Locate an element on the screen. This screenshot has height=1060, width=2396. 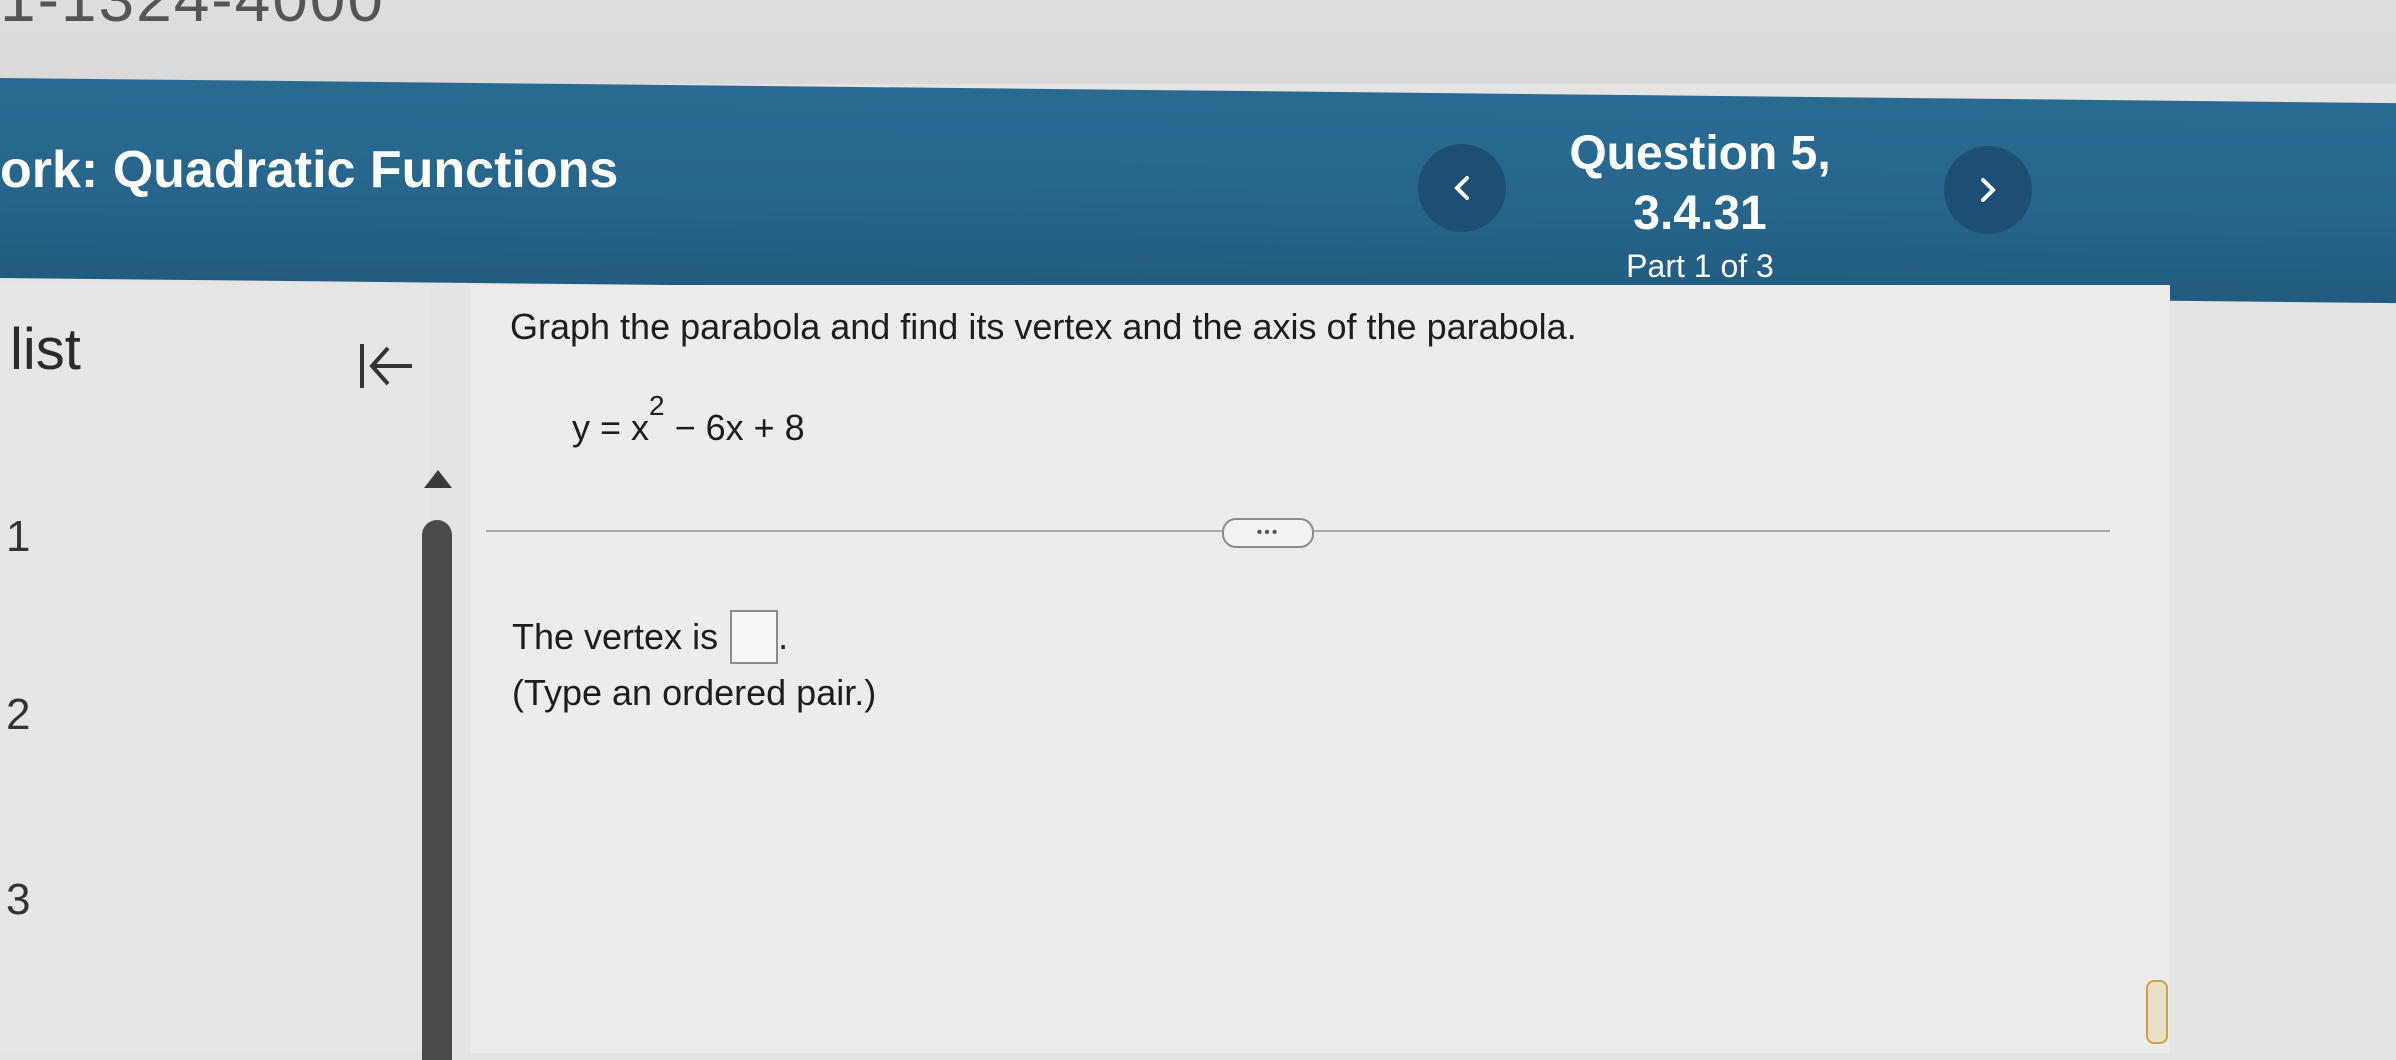
vertex-answer-row: The vertex is . is located at coordinates (650, 637).